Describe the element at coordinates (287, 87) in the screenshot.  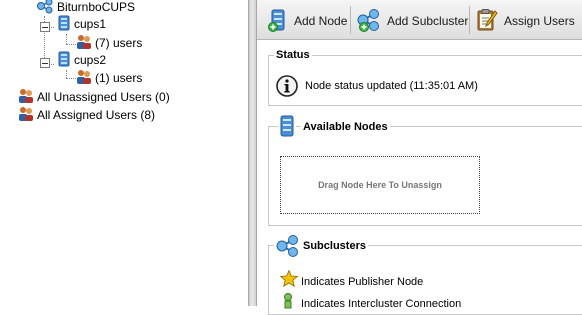
I see `info-icon` at that location.